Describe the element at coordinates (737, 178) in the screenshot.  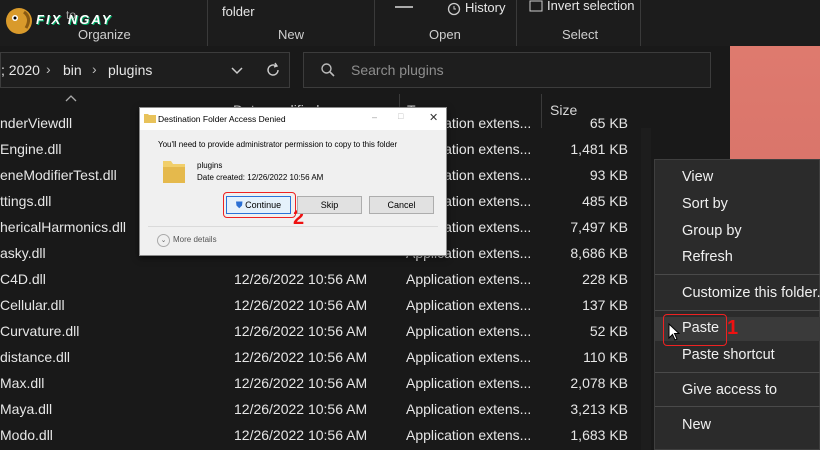
I see `menu-item-view: View` at that location.